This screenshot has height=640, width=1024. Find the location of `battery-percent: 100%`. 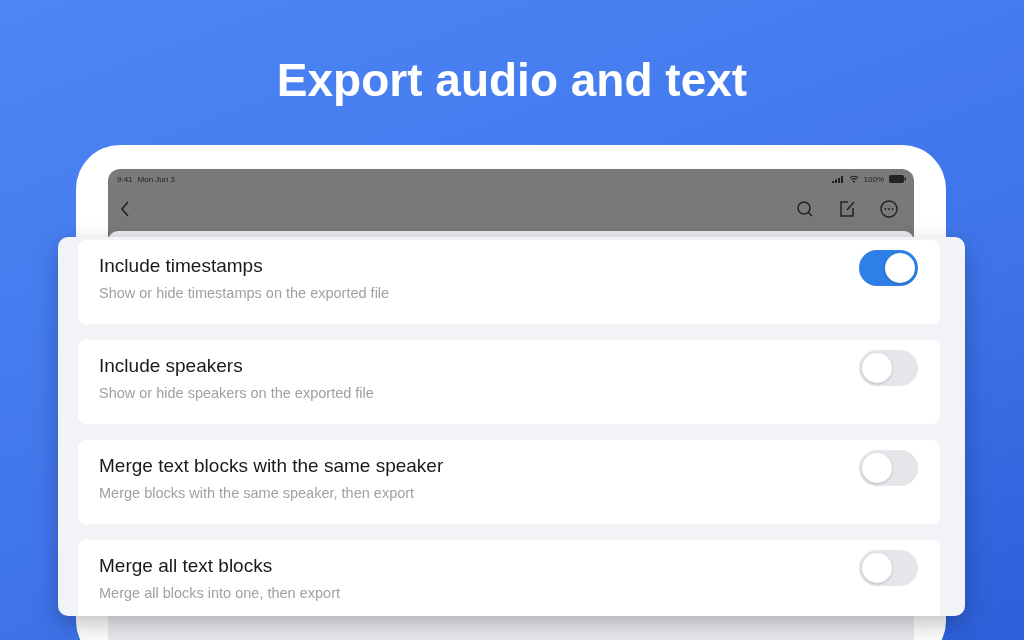

battery-percent: 100% is located at coordinates (873, 179).